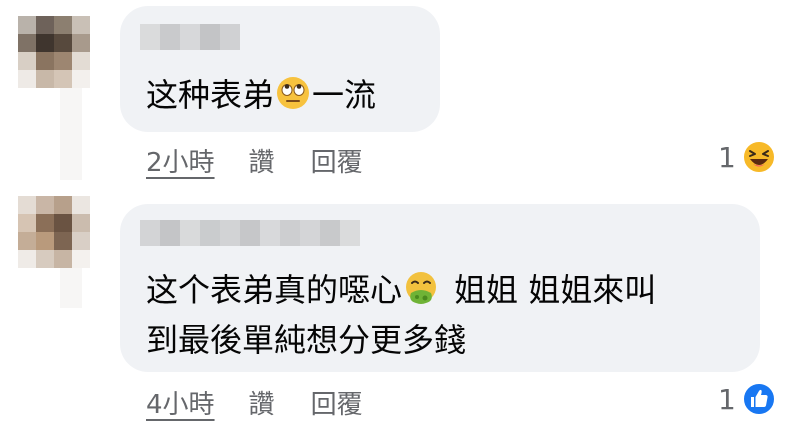 The width and height of the screenshot is (800, 433). I want to click on comment-timestamp: 2小時, so click(180, 160).